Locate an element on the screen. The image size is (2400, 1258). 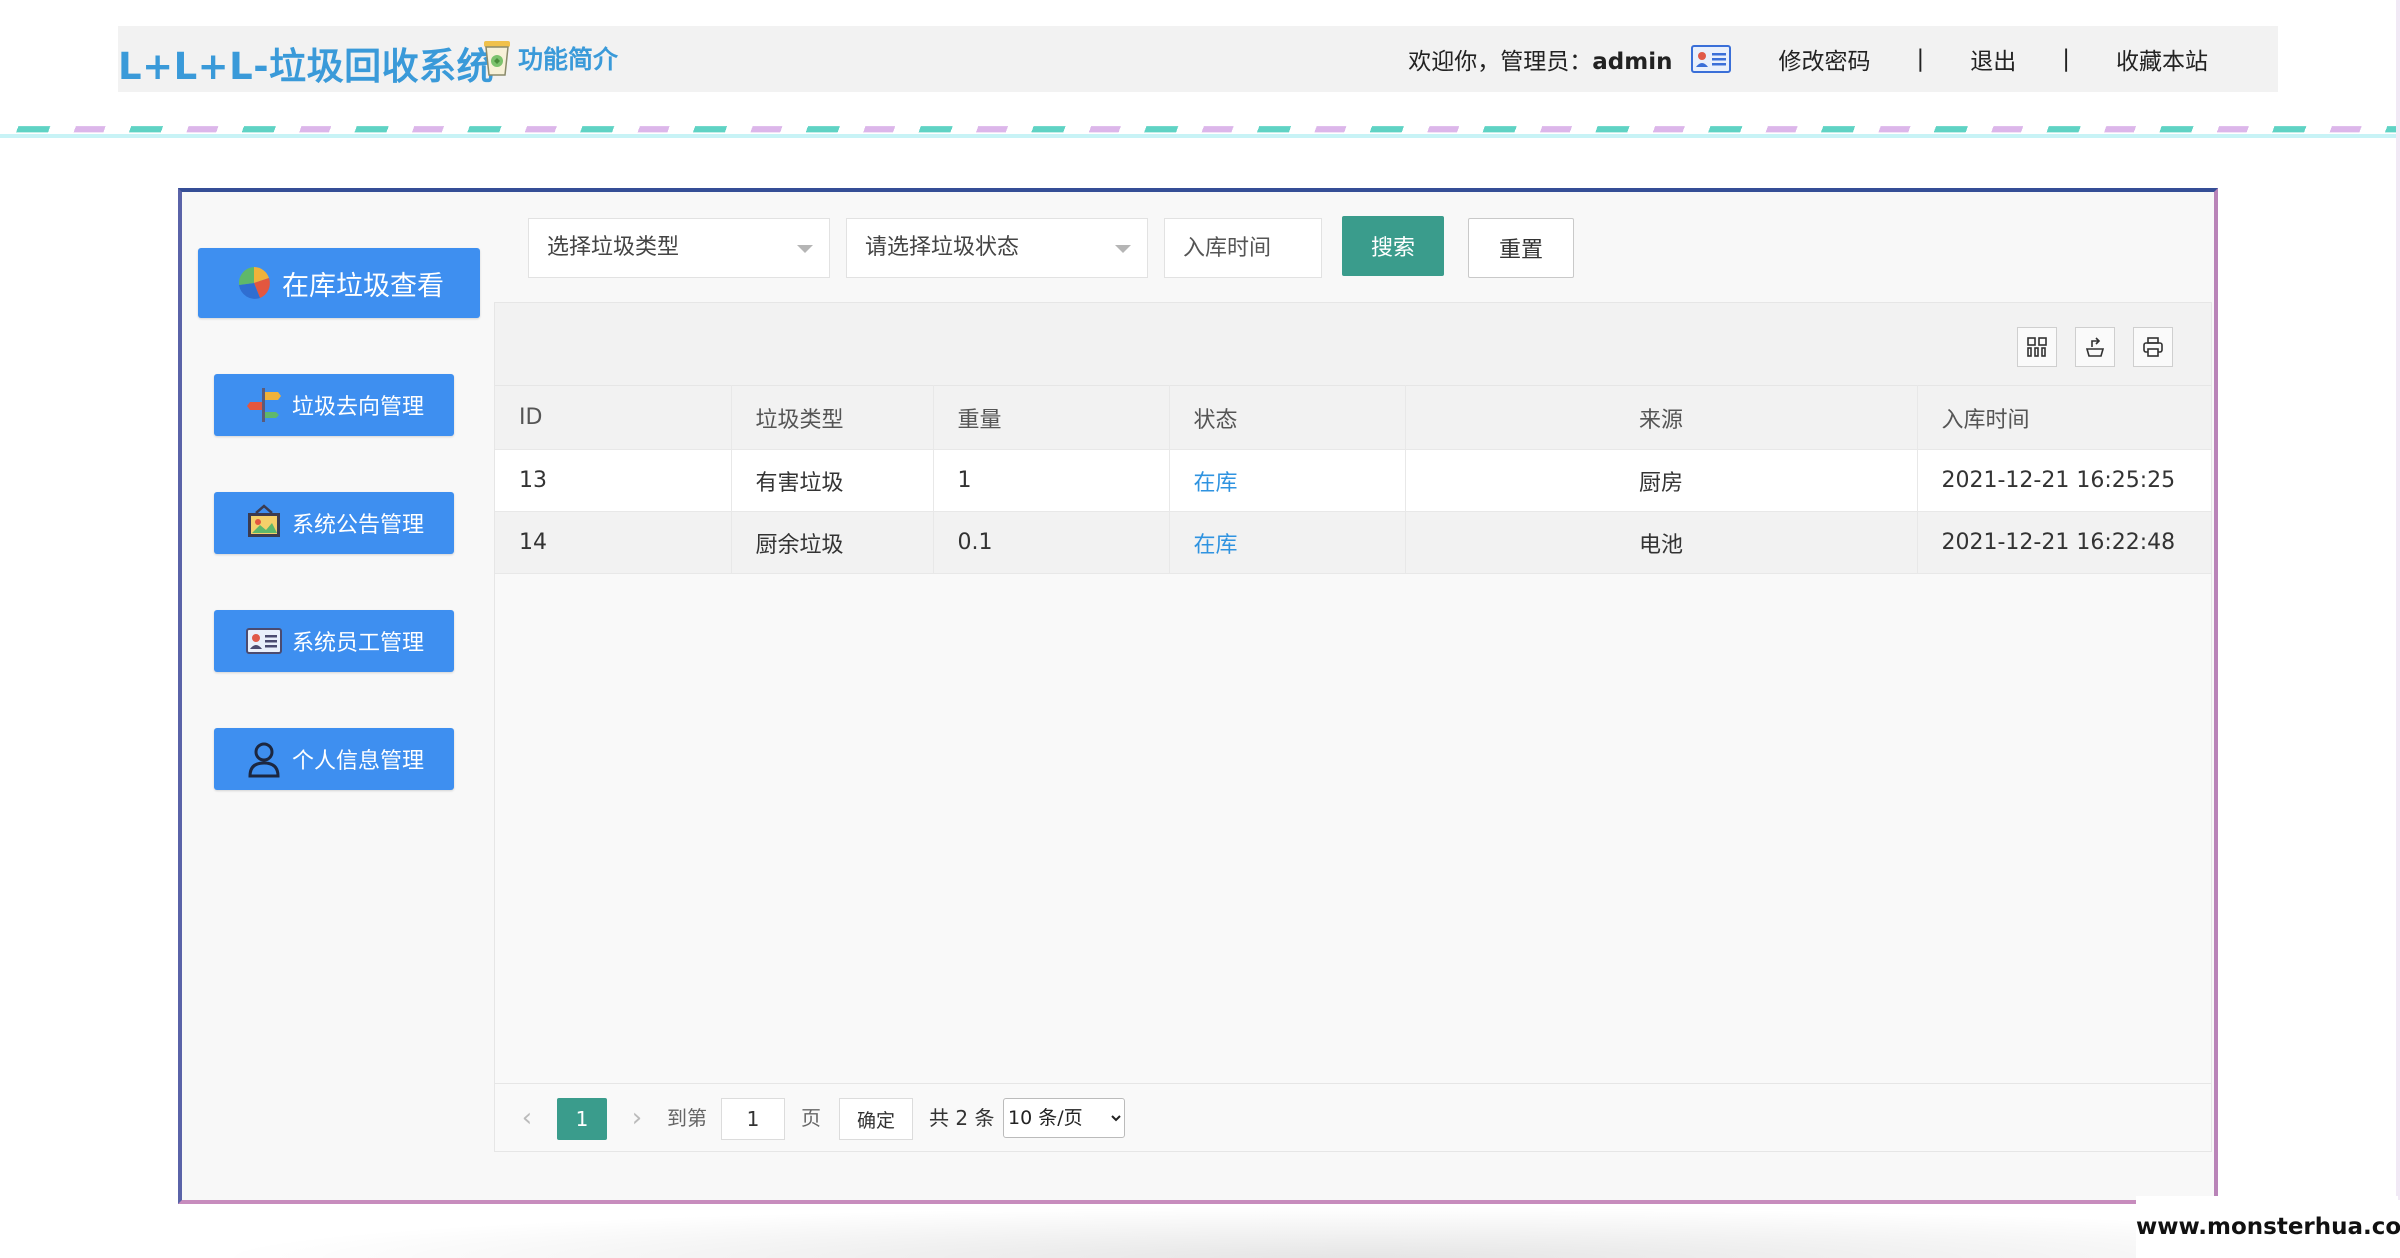
sidebar-item-destination: 垃圾去向管理 is located at coordinates (334, 405).